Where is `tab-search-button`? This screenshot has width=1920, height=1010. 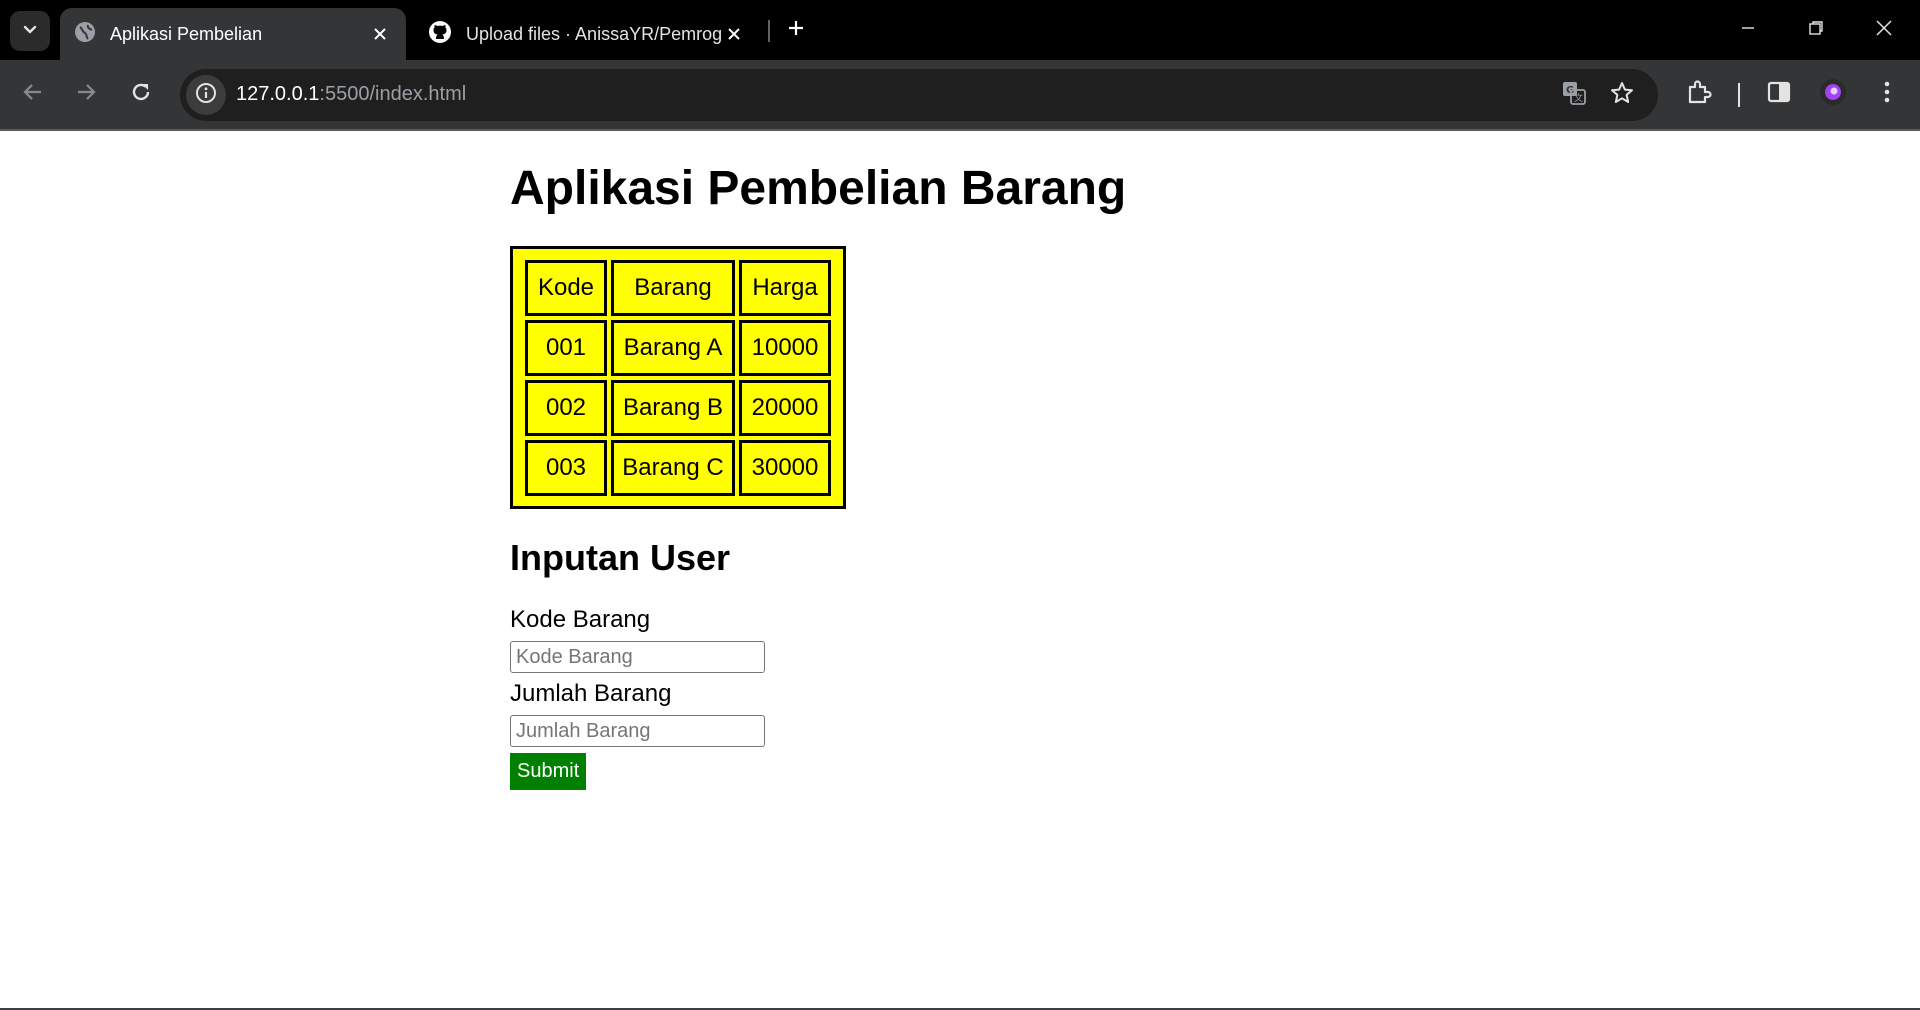
tab-search-button is located at coordinates (30, 31).